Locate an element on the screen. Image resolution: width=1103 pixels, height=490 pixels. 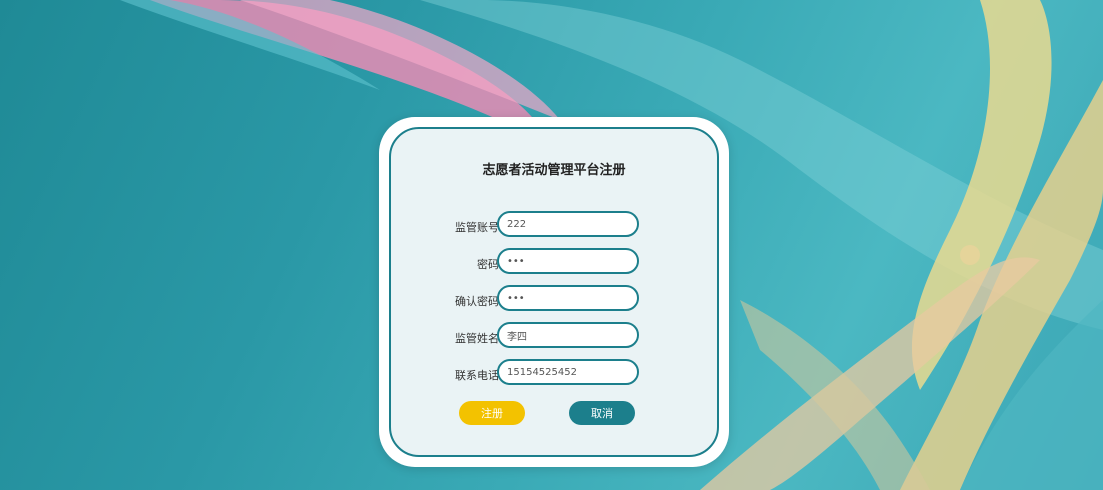
register-button: 注册 is located at coordinates (492, 413).